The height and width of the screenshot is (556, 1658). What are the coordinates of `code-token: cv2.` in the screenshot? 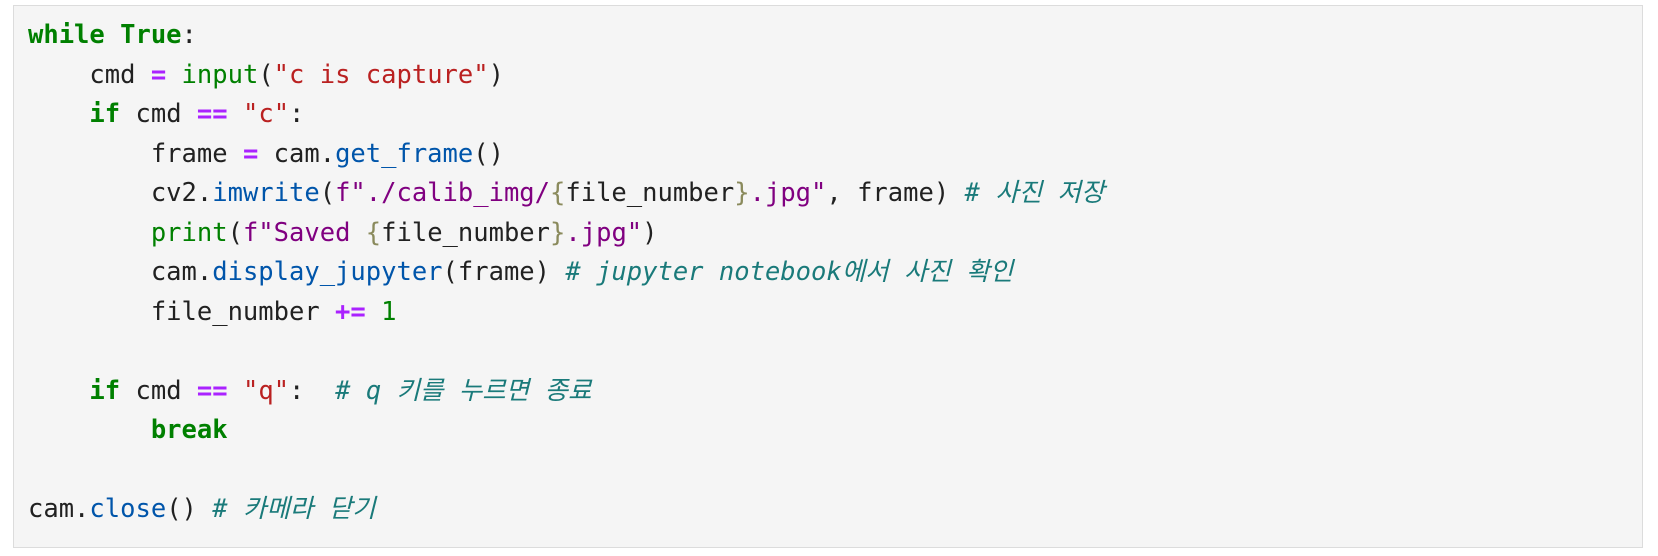 It's located at (120, 193).